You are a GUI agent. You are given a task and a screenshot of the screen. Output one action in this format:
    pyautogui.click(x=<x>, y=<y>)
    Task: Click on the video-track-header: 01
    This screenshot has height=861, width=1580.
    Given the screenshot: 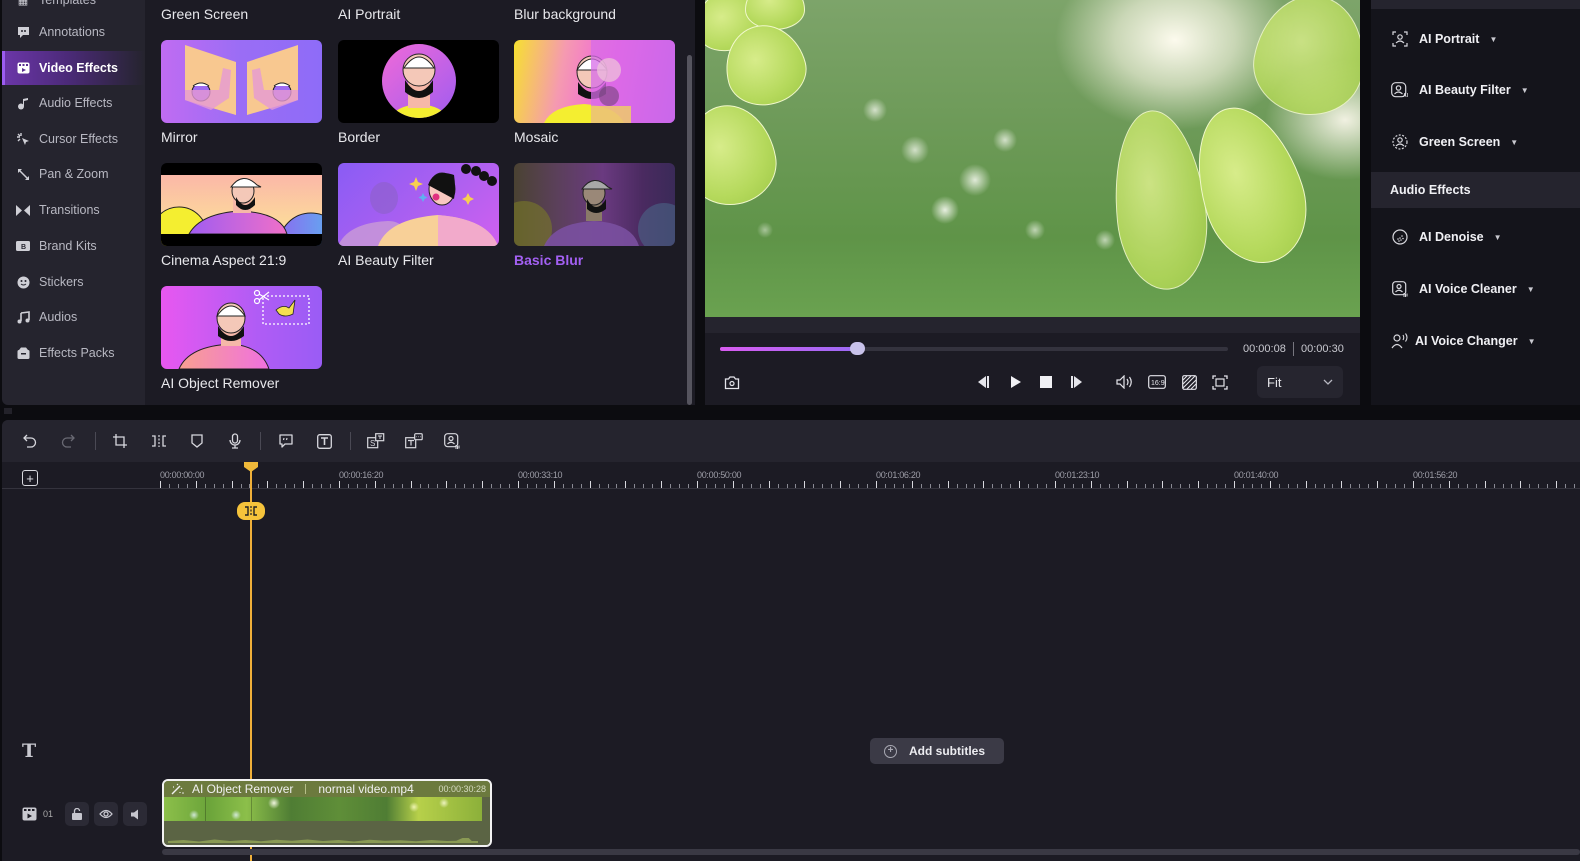 What is the action you would take?
    pyautogui.click(x=37, y=814)
    